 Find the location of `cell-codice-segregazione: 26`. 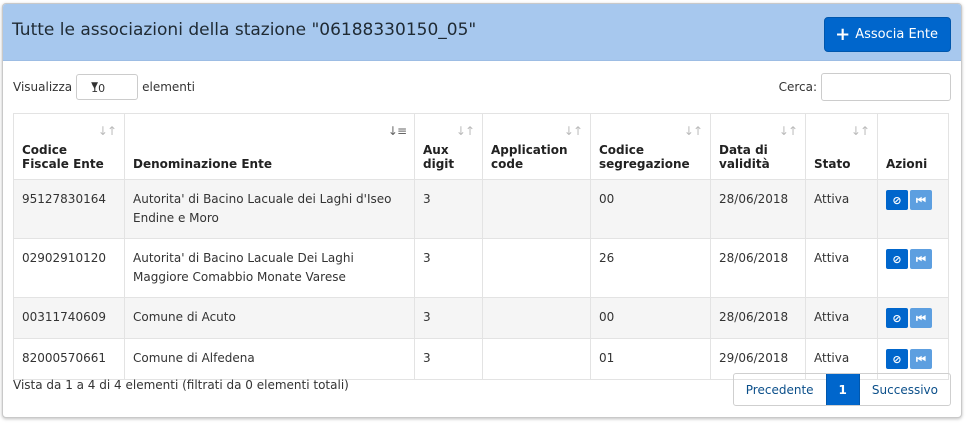

cell-codice-segregazione: 26 is located at coordinates (650, 268).